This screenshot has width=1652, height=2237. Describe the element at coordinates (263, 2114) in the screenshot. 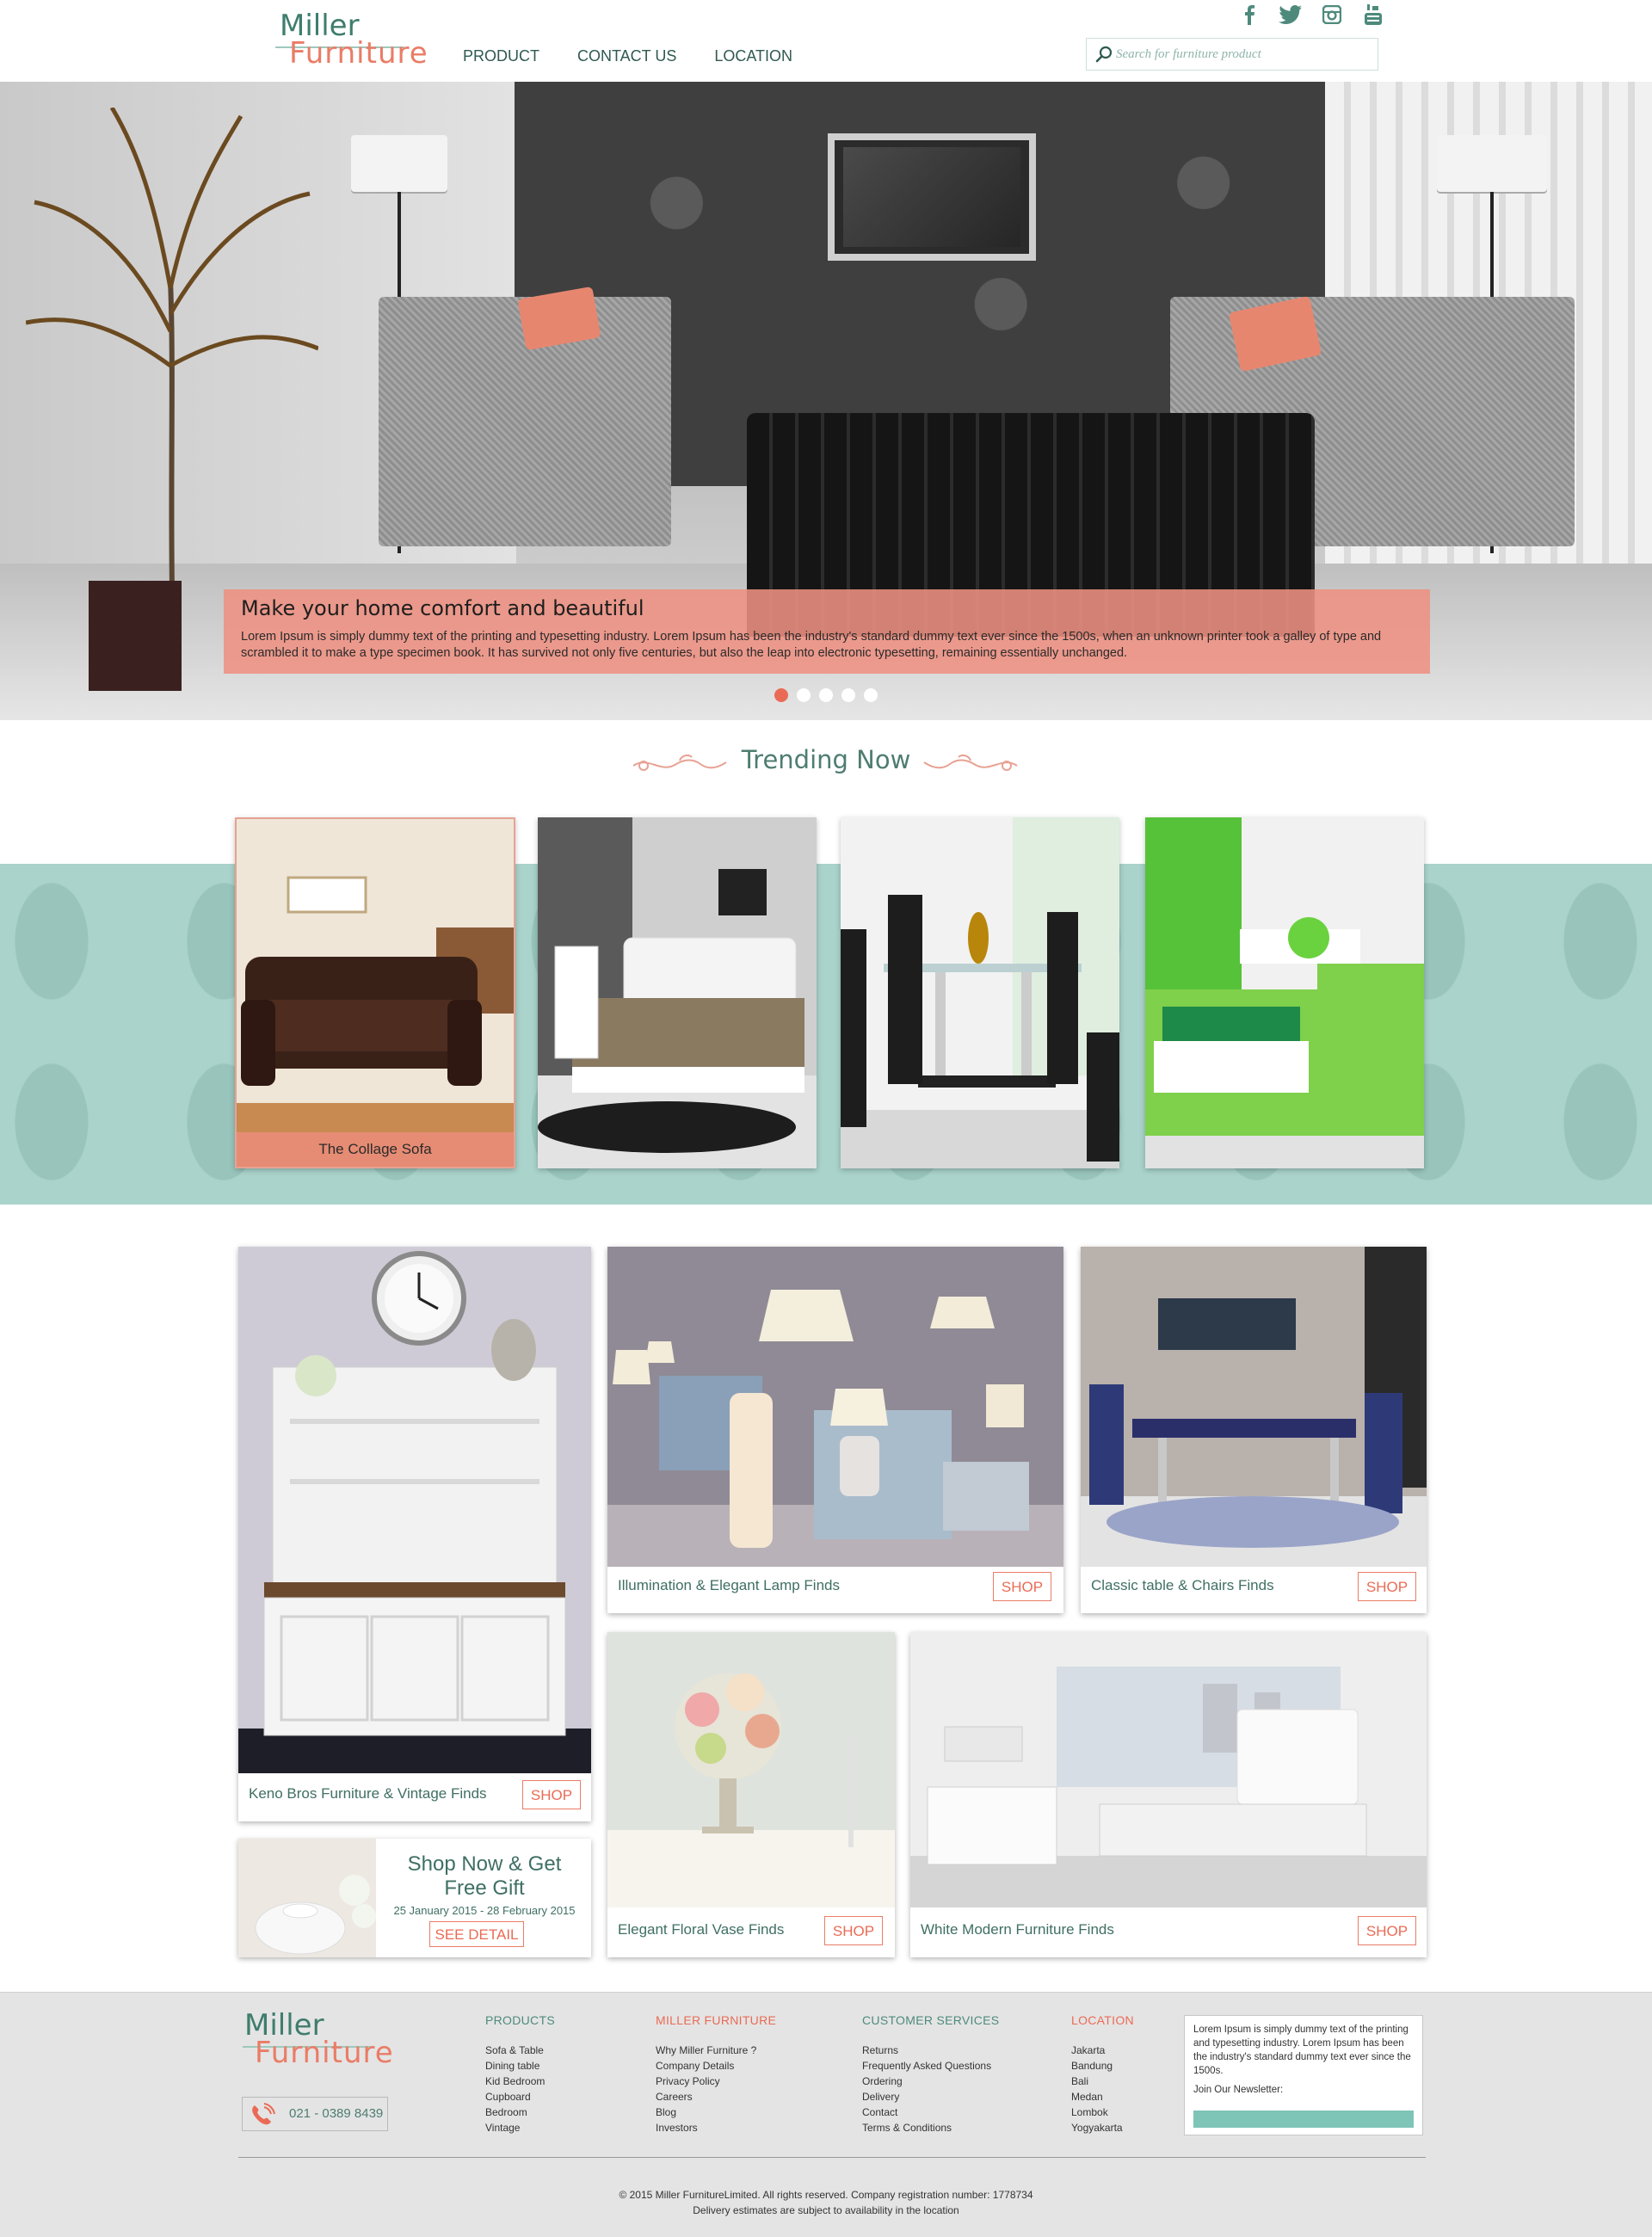

I see `phone-icon` at that location.